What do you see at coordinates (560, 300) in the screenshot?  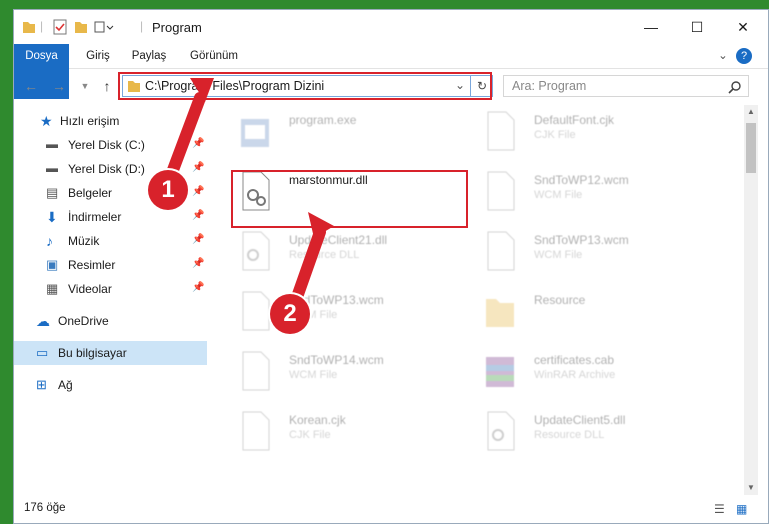 I see `file-name: Resource` at bounding box center [560, 300].